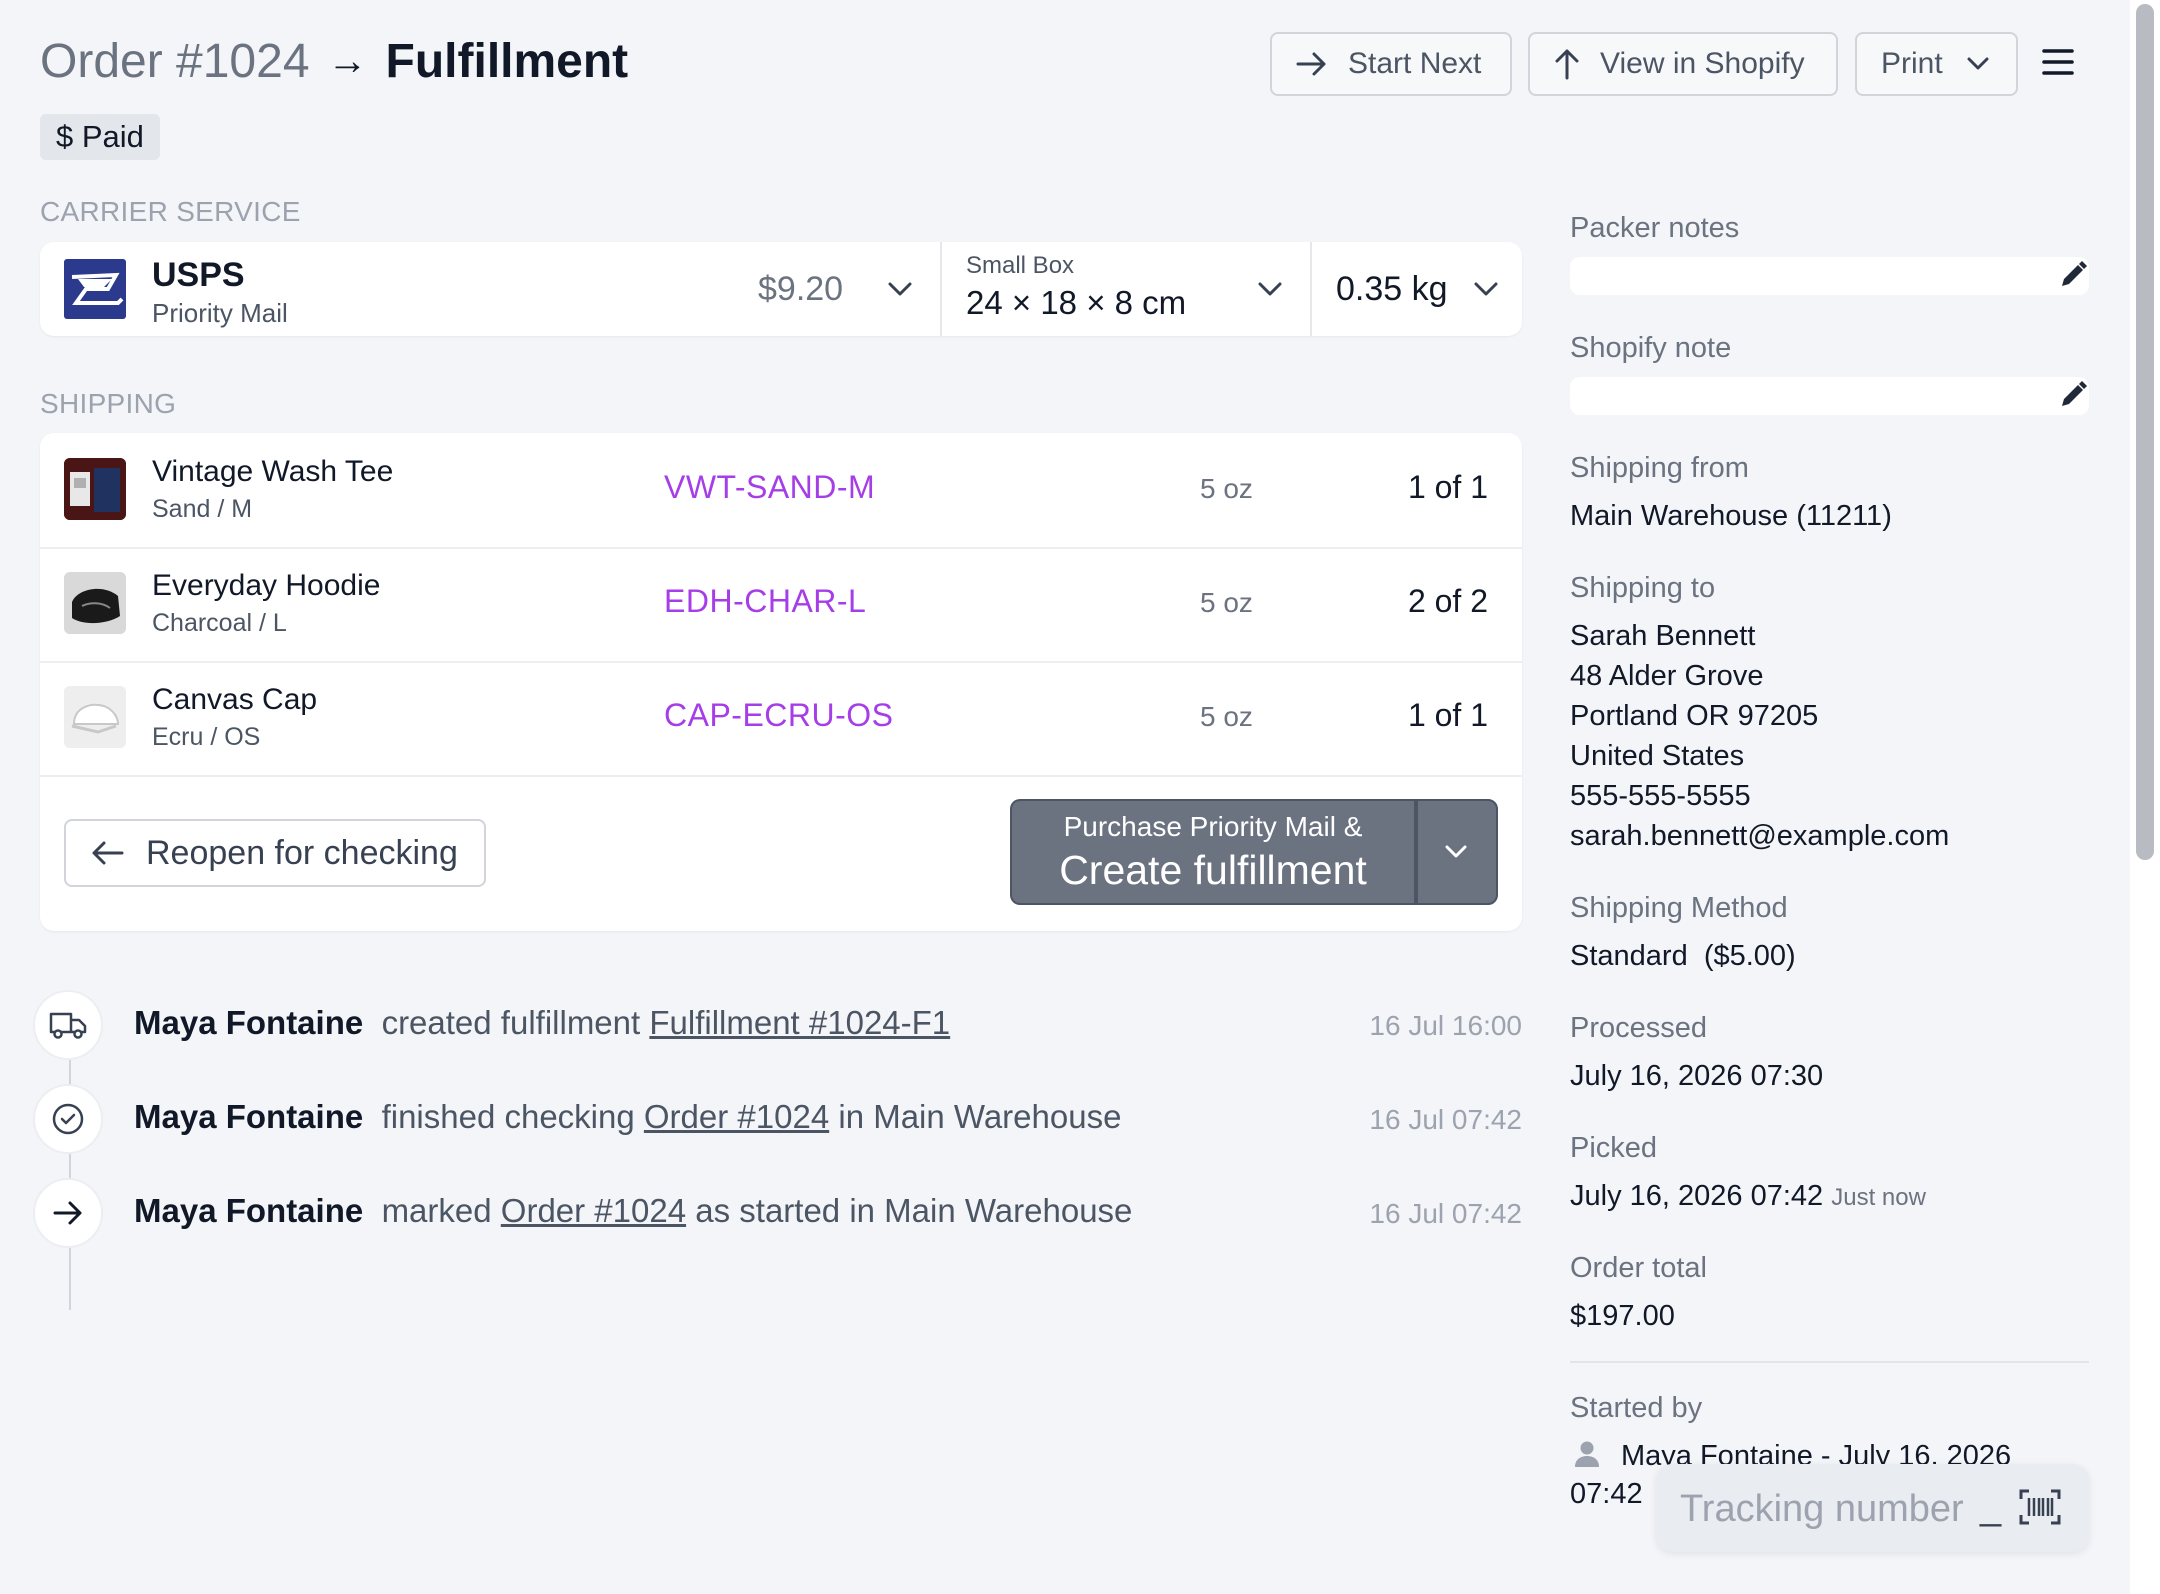 The width and height of the screenshot is (2160, 1594). Describe the element at coordinates (2040, 1507) in the screenshot. I see `barcode-scan-icon` at that location.